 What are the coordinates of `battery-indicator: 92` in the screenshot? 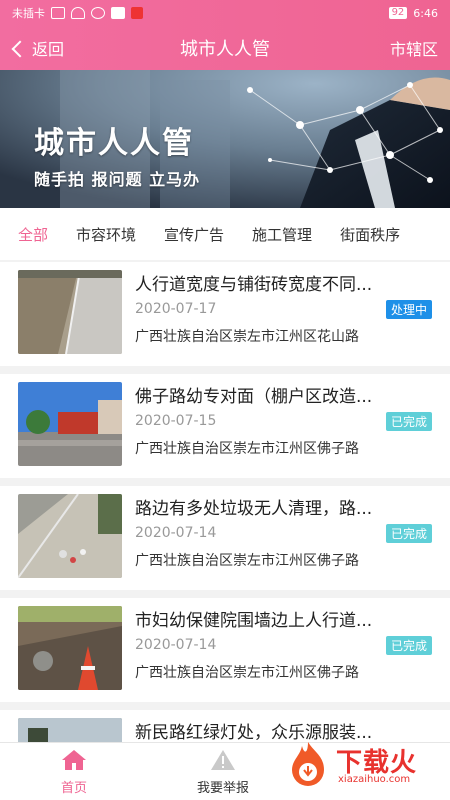 It's located at (398, 13).